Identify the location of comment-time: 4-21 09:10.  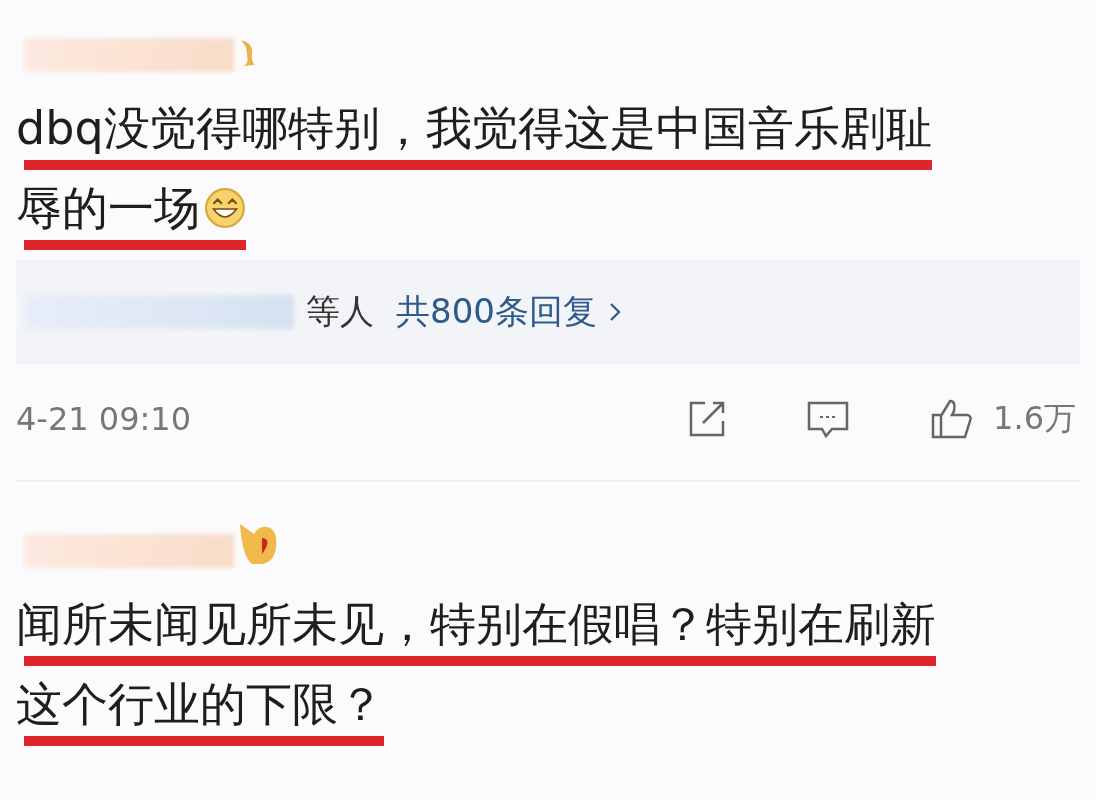
(103, 419).